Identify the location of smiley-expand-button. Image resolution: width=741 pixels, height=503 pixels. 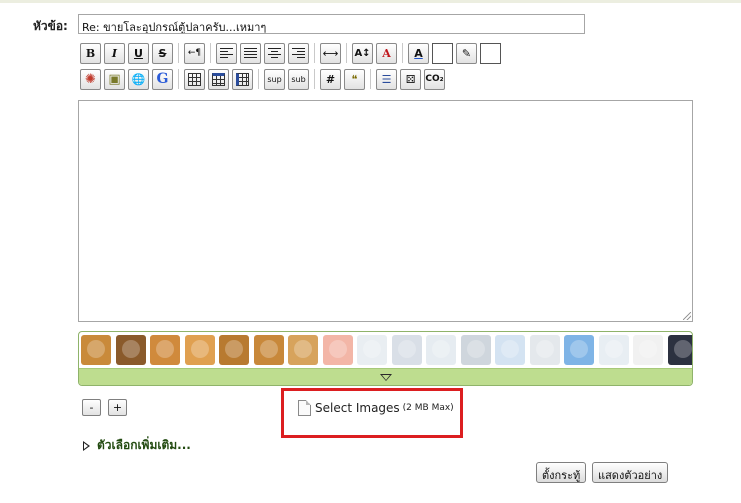
(385, 376).